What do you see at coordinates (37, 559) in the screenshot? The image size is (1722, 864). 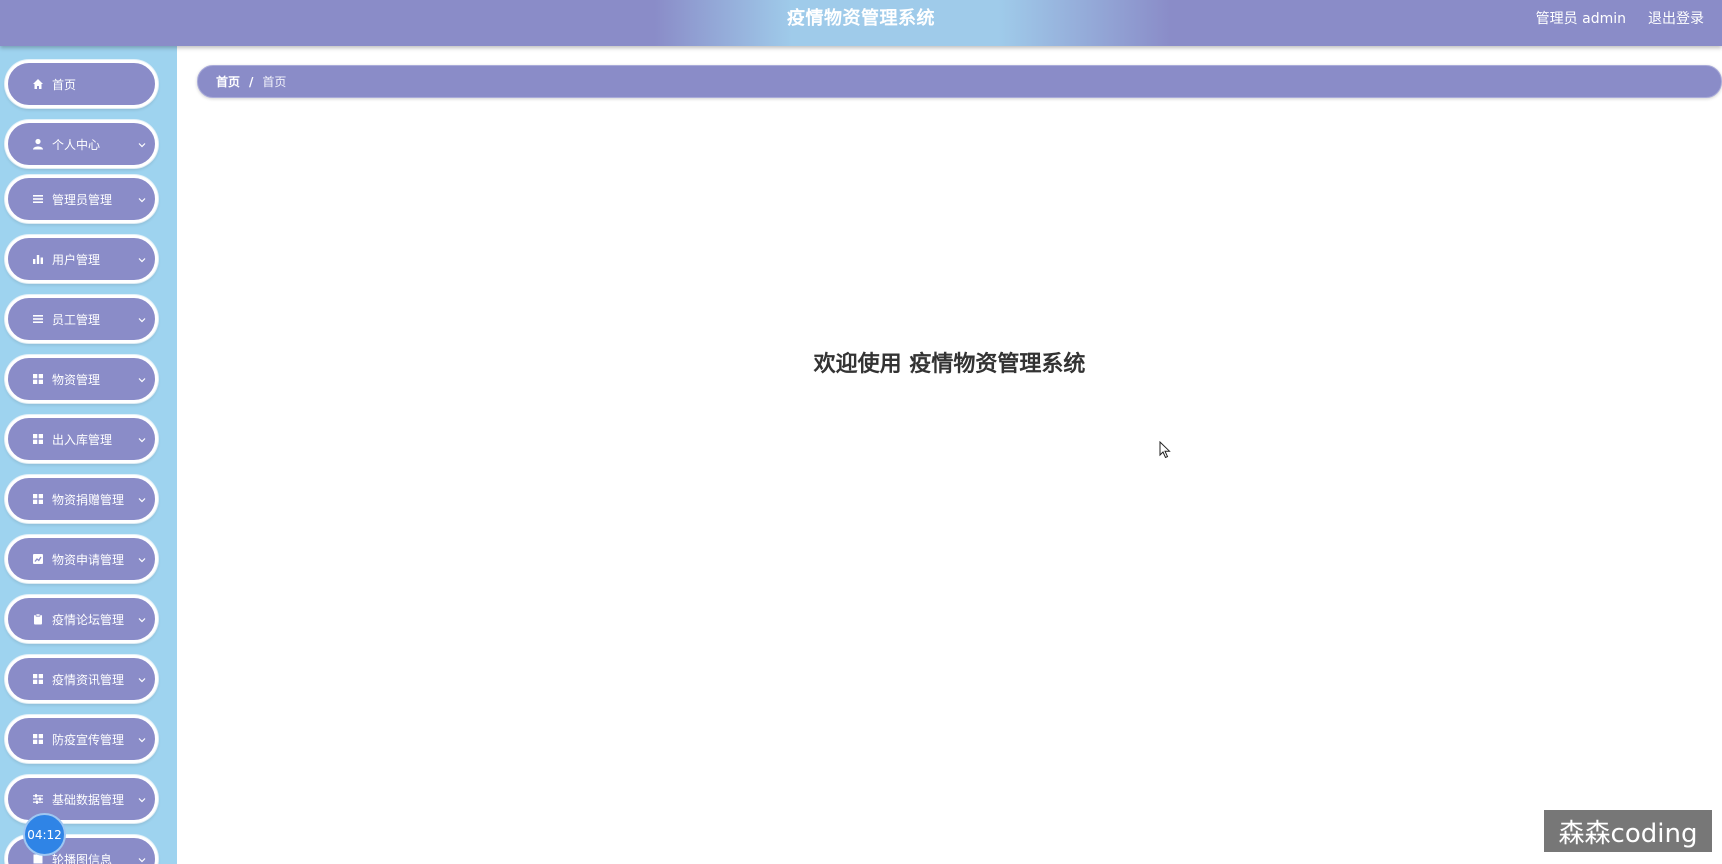 I see `chart-square-icon` at bounding box center [37, 559].